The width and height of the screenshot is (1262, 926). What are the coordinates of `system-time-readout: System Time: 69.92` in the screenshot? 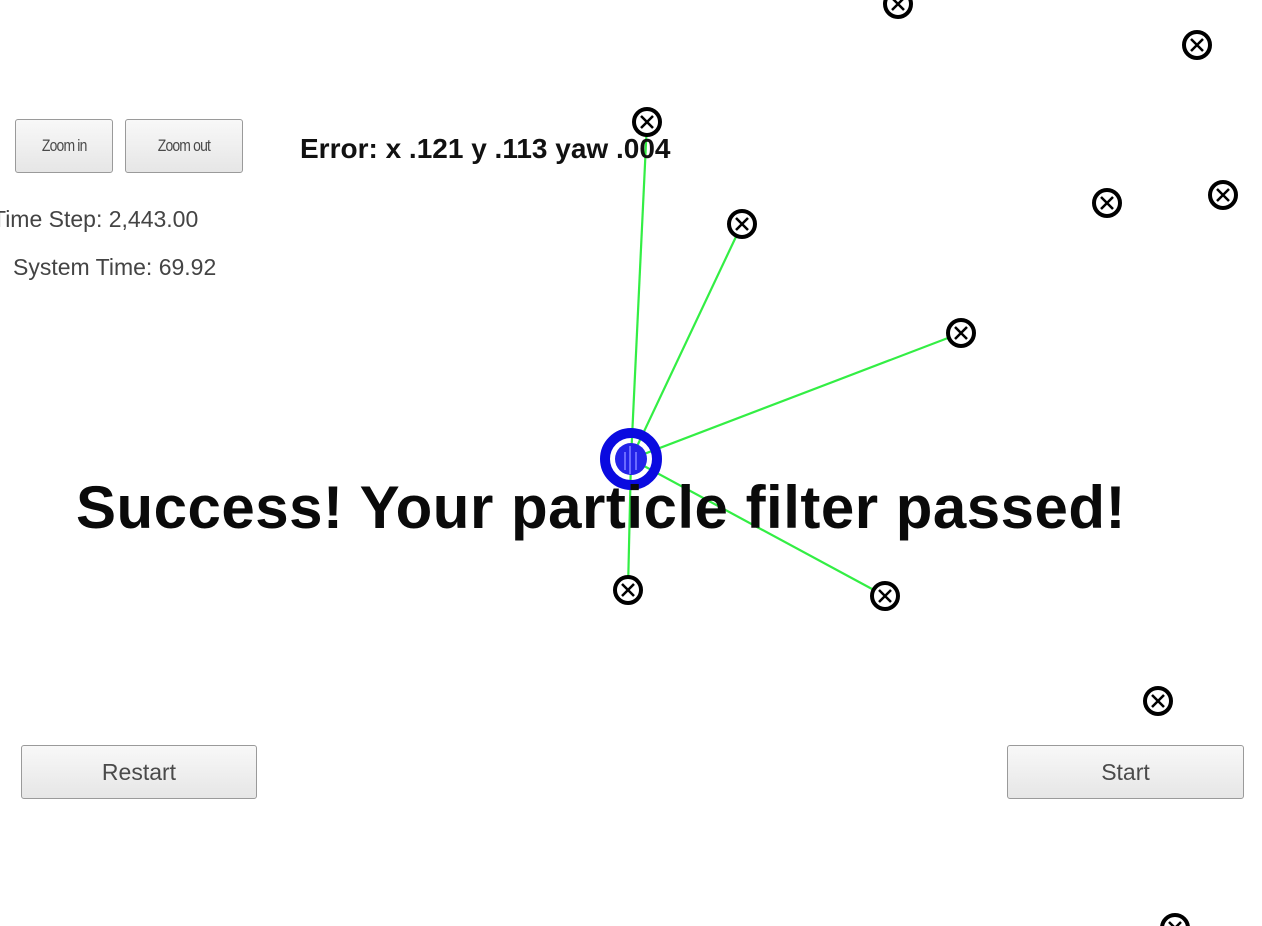 It's located at (115, 267).